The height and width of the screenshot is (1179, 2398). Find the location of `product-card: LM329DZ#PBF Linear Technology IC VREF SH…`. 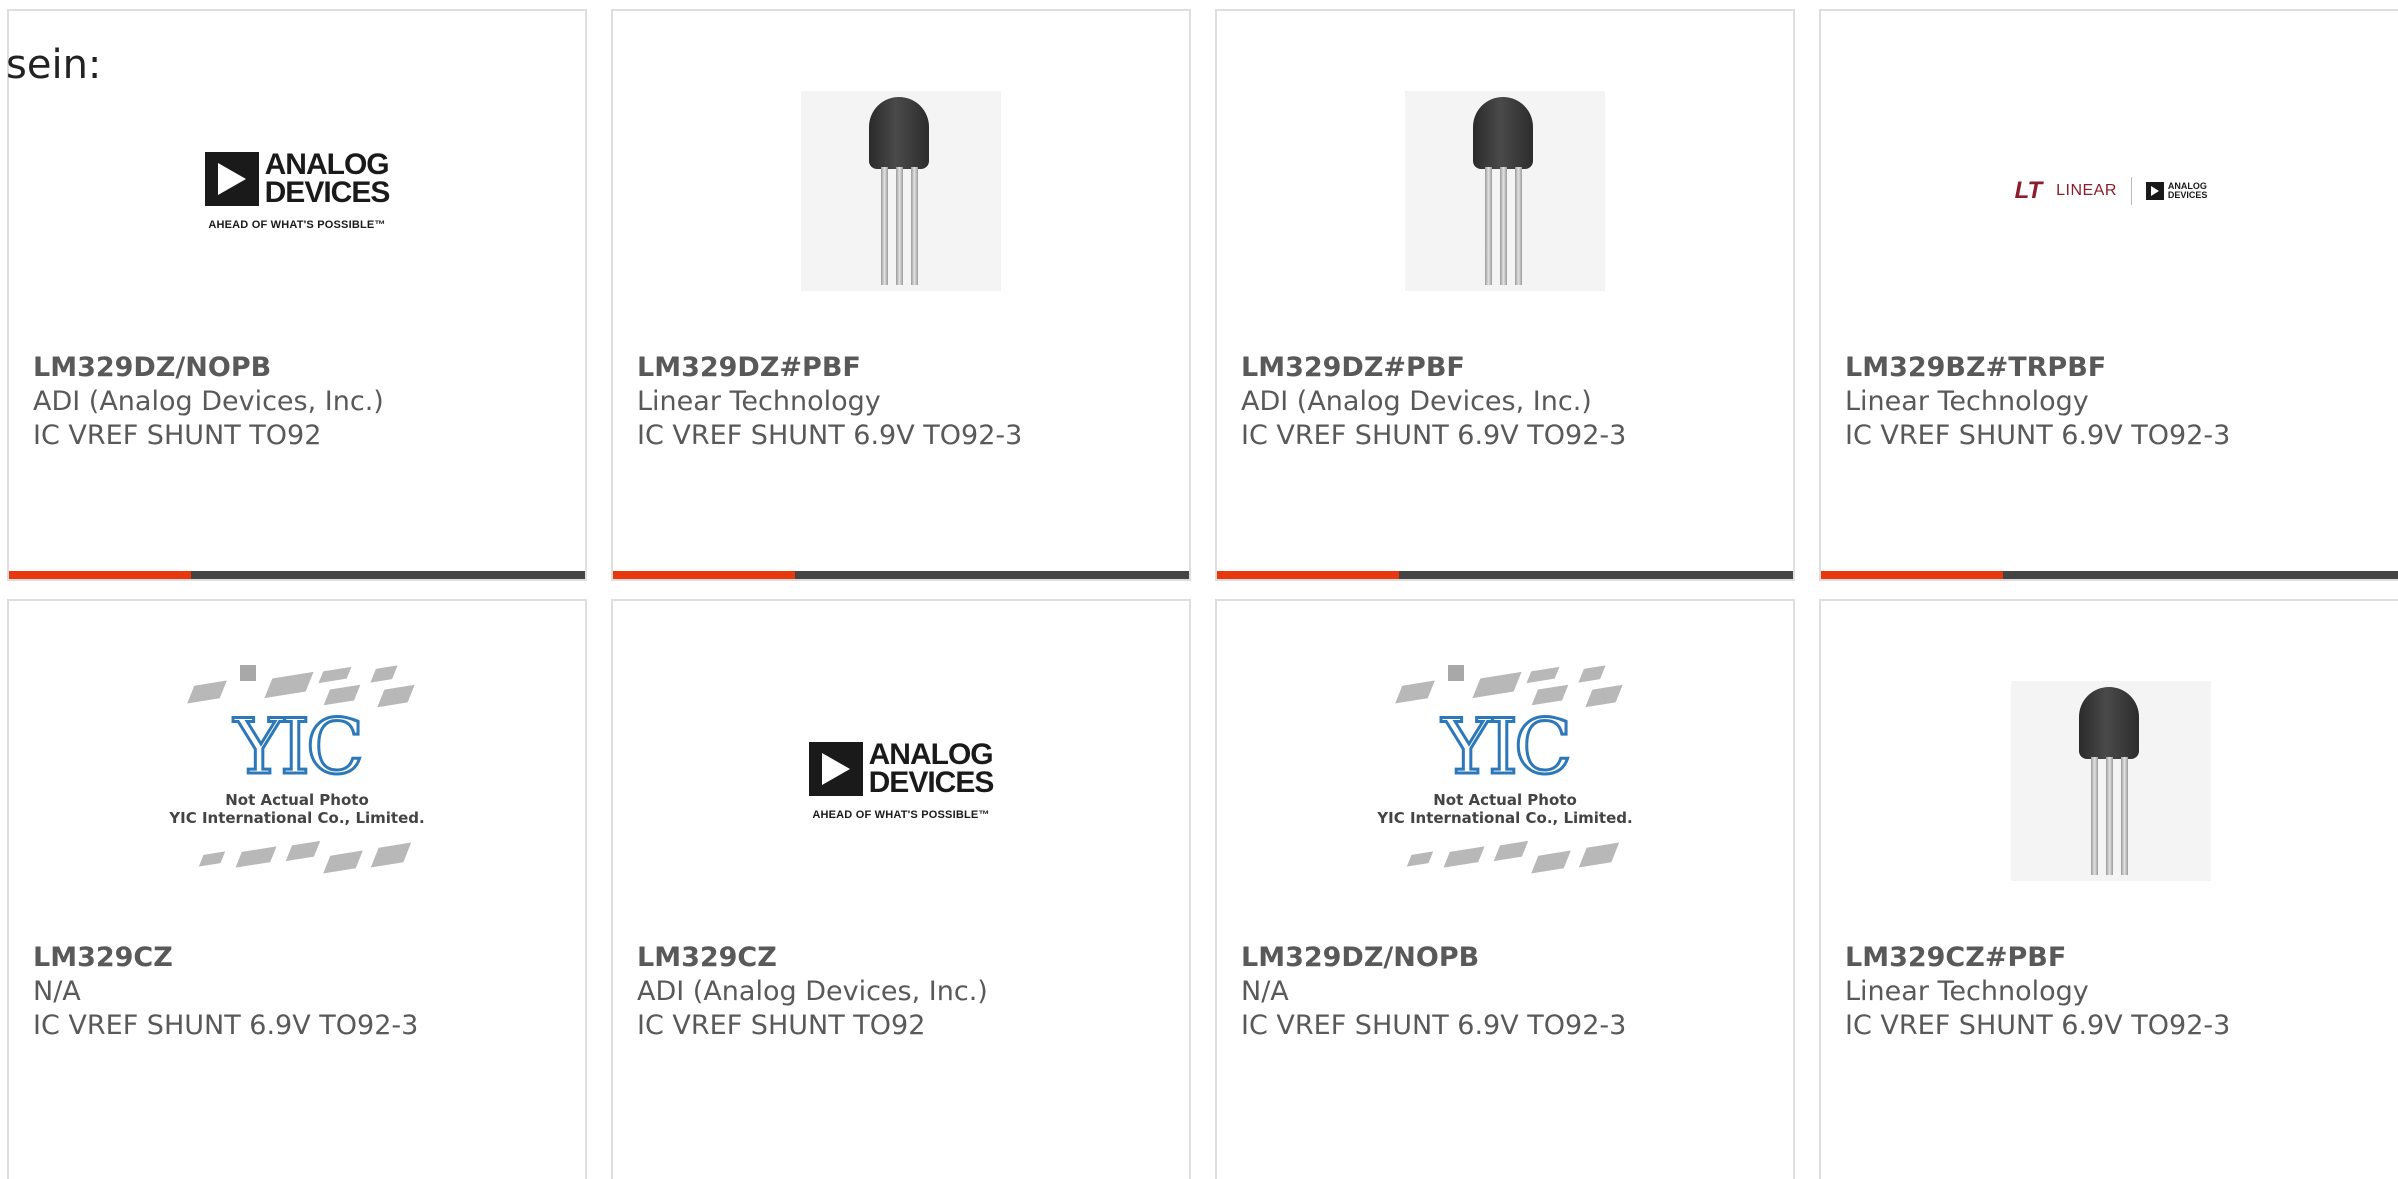

product-card: LM329DZ#PBF Linear Technology IC VREF SH… is located at coordinates (901, 295).